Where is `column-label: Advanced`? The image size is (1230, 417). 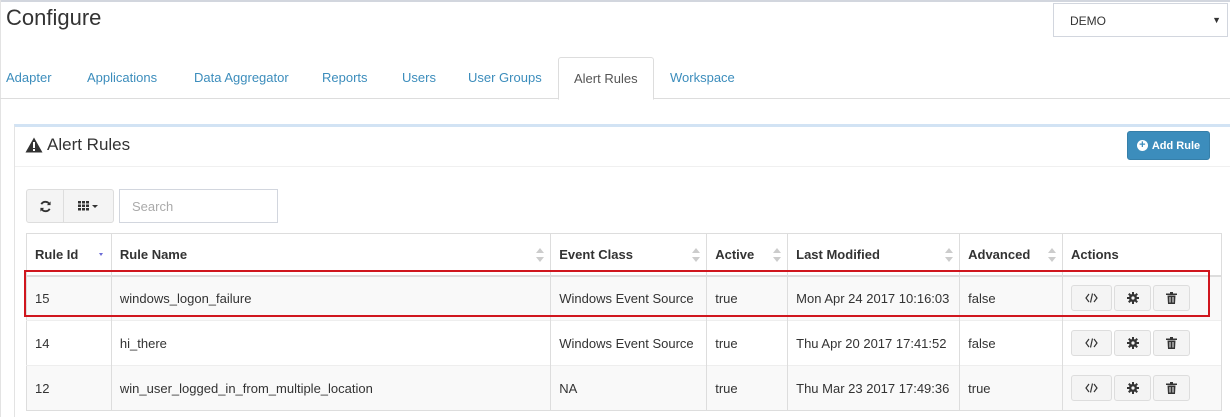 column-label: Advanced is located at coordinates (999, 254).